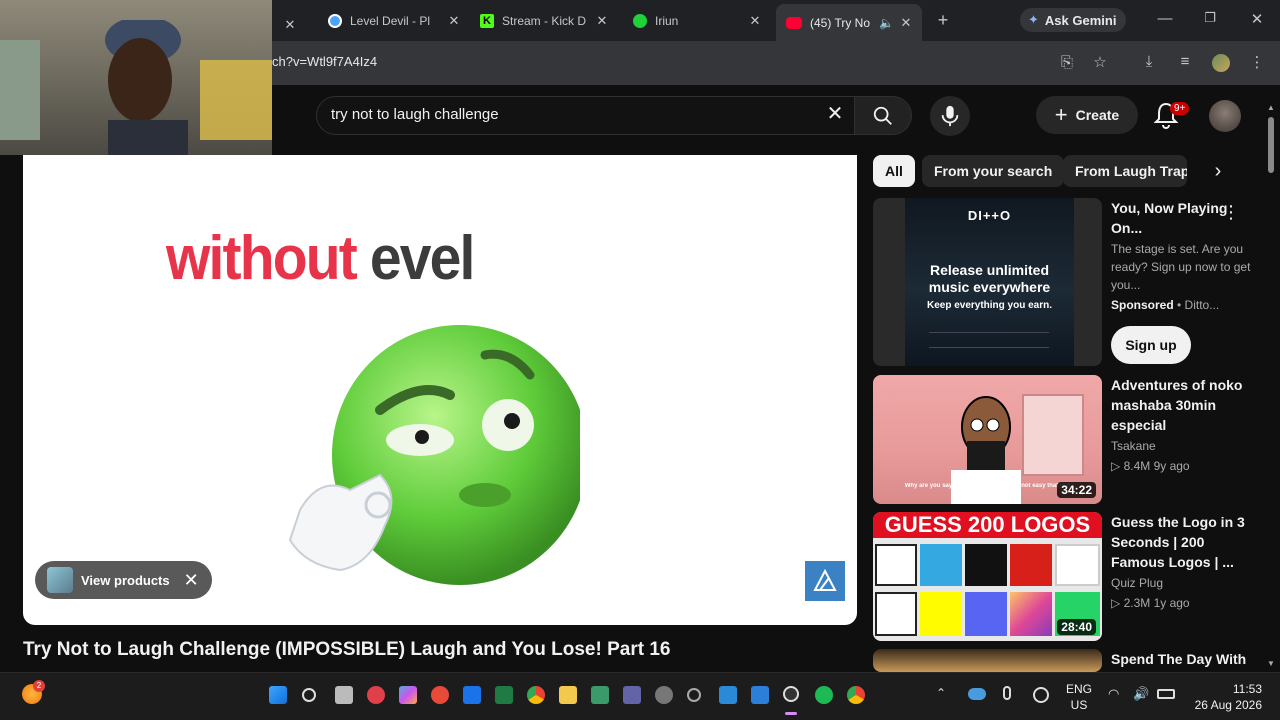 The image size is (1280, 720). Describe the element at coordinates (309, 695) in the screenshot. I see `search-icon` at that location.